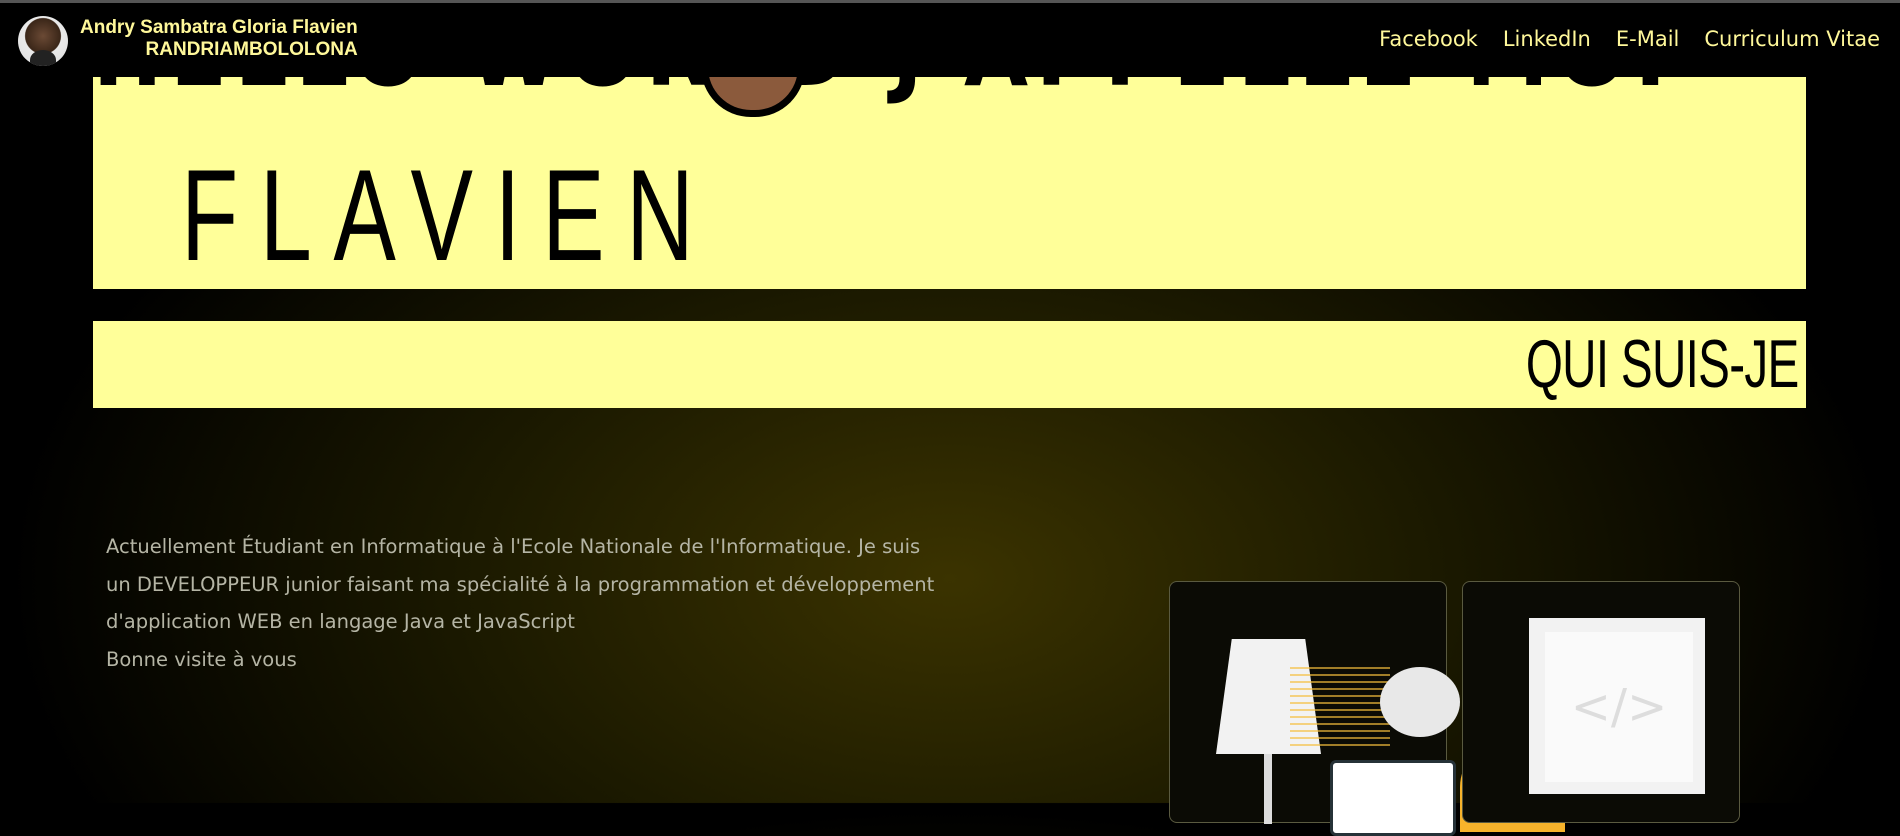 The image size is (1900, 836). Describe the element at coordinates (1648, 39) in the screenshot. I see `nav-email-link: E-Mail` at that location.